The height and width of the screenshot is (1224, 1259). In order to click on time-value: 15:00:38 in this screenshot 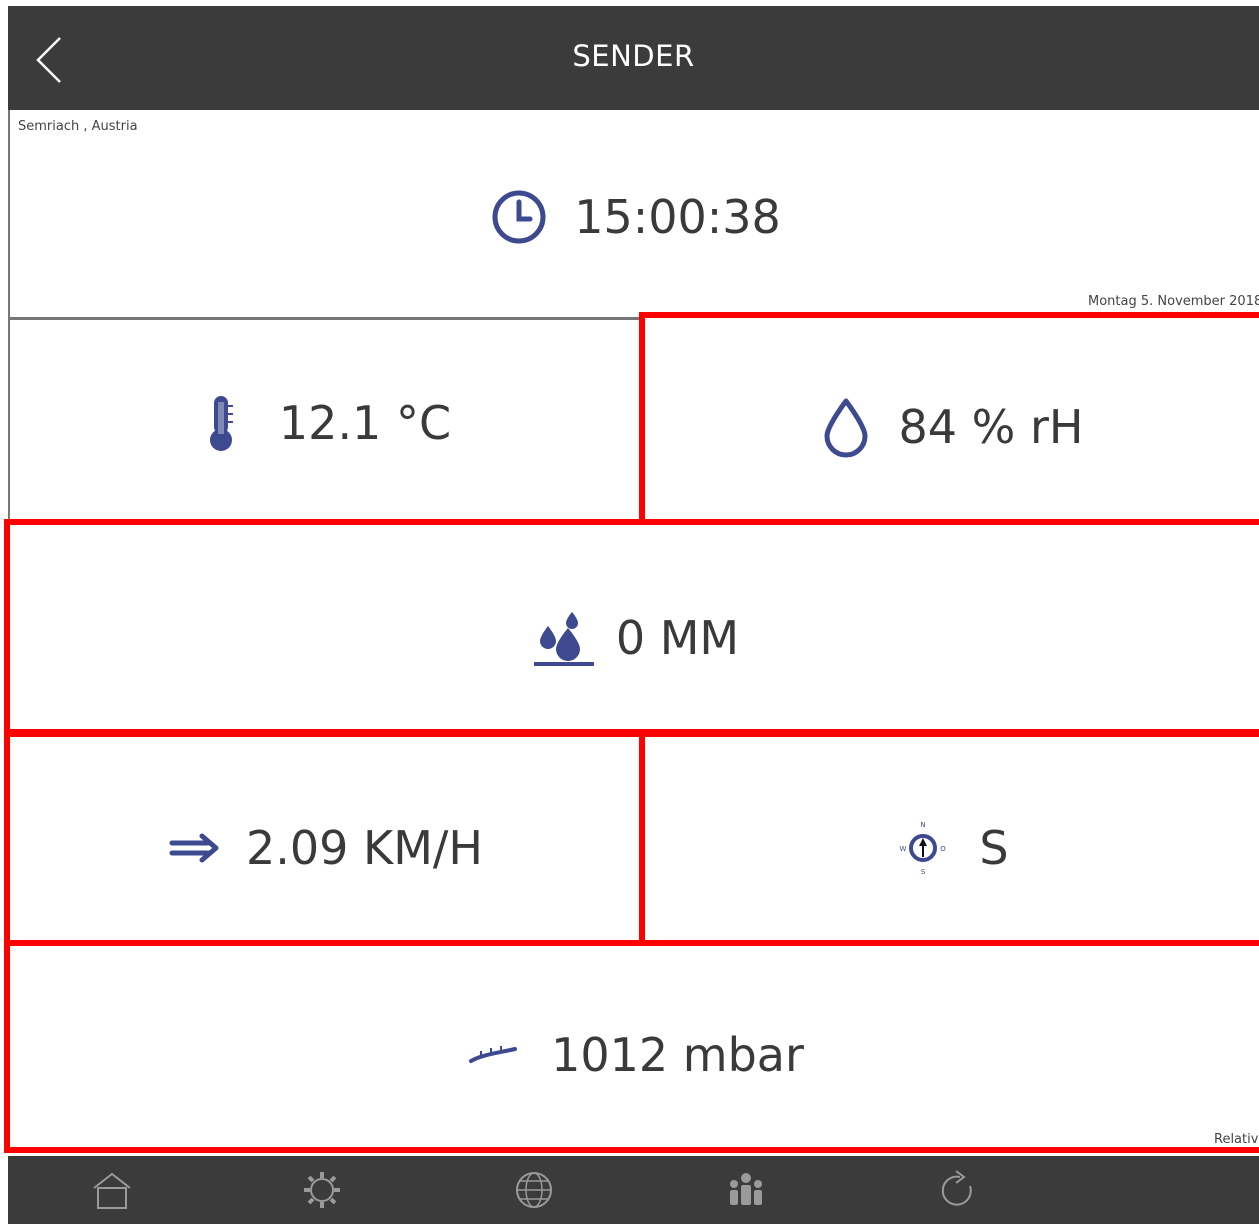, I will do `click(677, 217)`.